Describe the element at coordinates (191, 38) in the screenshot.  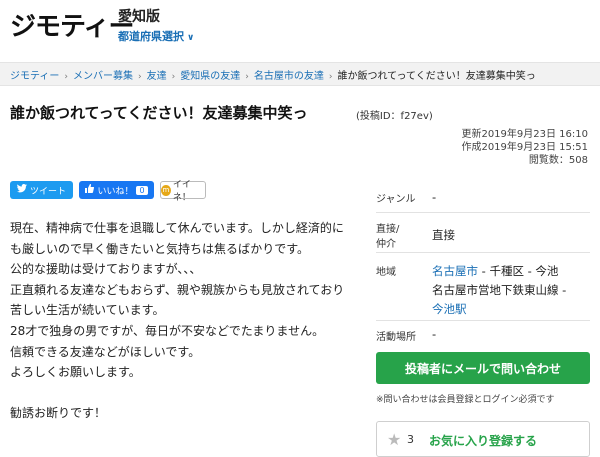
I see `chevron-down-icon: ∨` at that location.